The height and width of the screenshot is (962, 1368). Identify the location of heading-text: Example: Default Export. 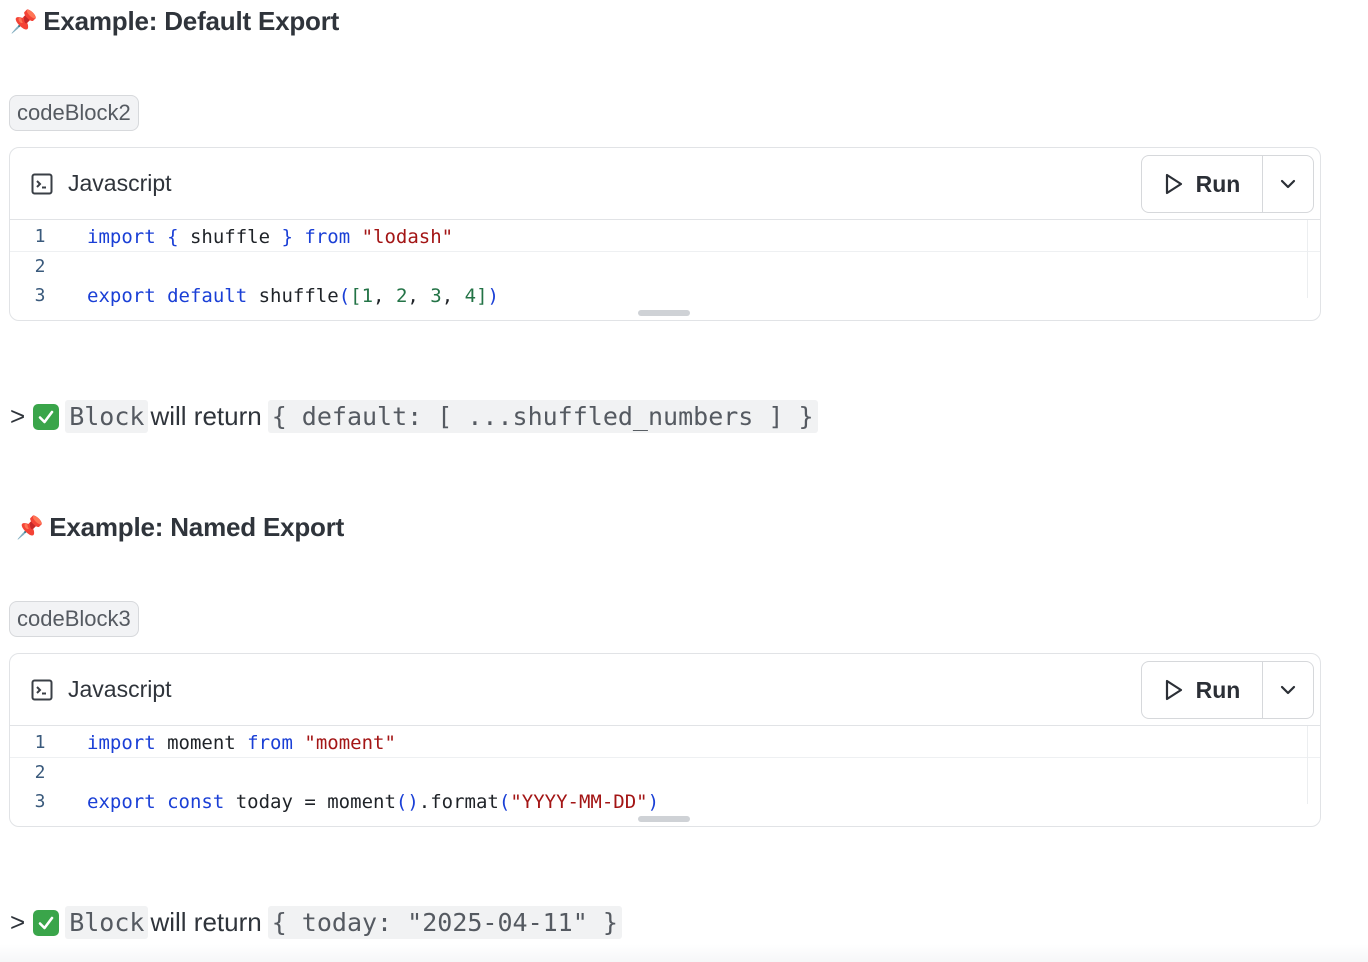
(191, 21).